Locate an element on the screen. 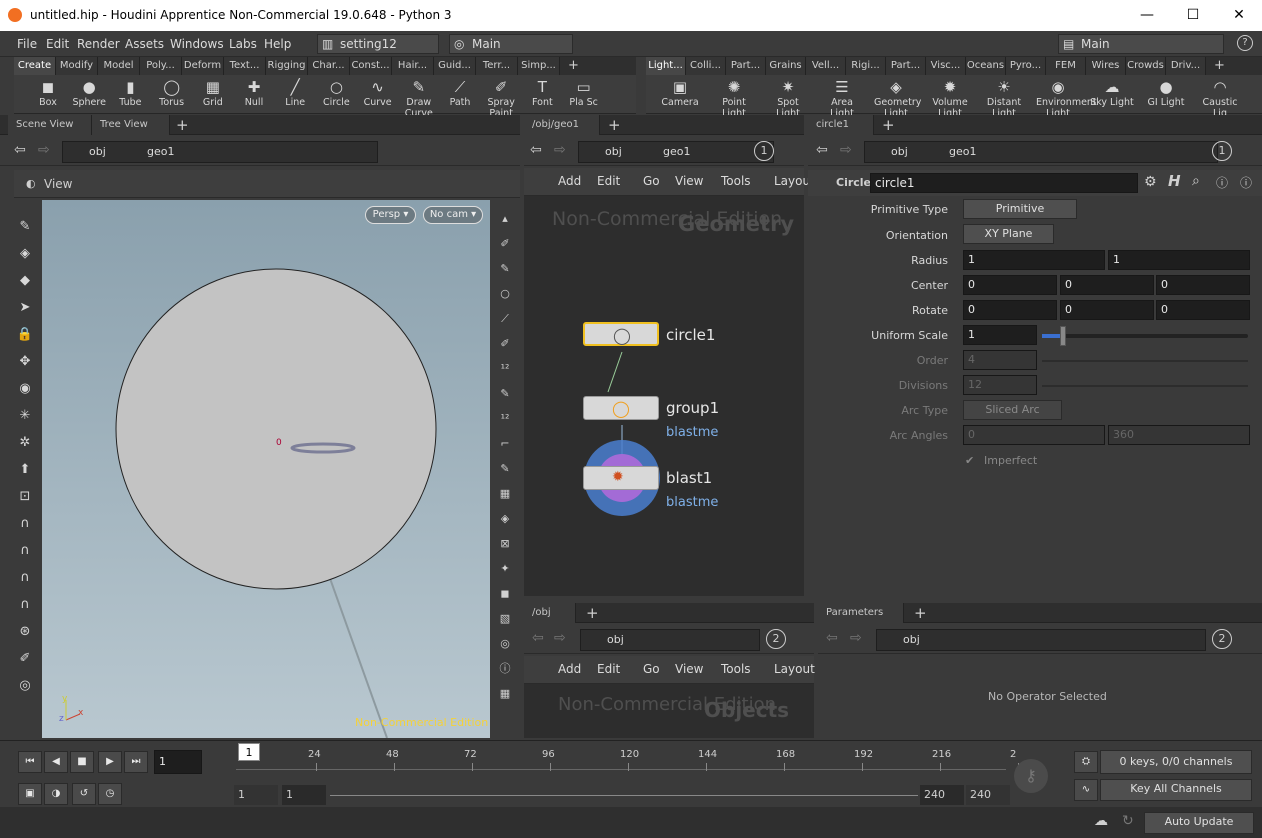 This screenshot has height=838, width=1262. path-geo1: geo1 is located at coordinates (962, 152).